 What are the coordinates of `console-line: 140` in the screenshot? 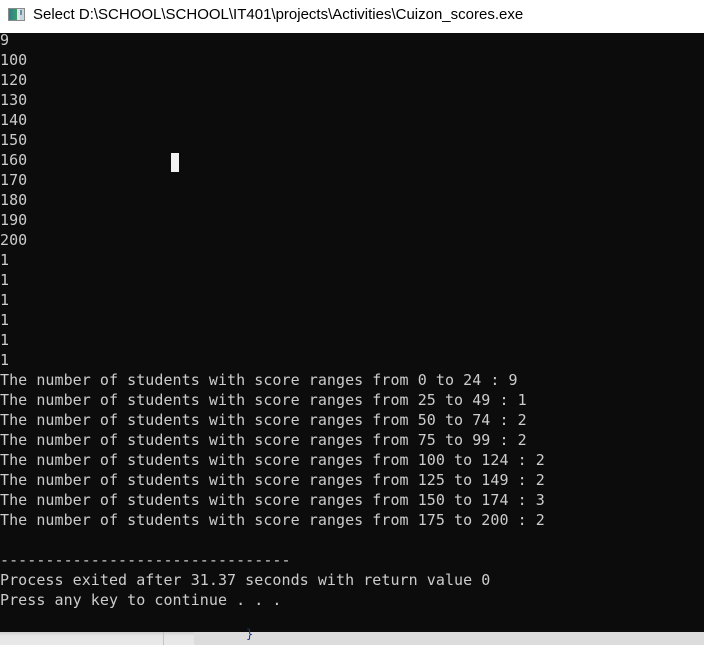 It's located at (14, 120).